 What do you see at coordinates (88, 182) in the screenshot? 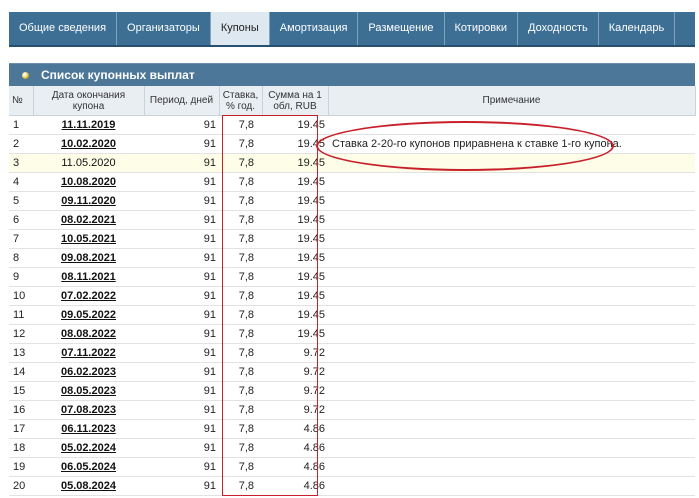
I see `coupon-date-link: 10.08.2020` at bounding box center [88, 182].